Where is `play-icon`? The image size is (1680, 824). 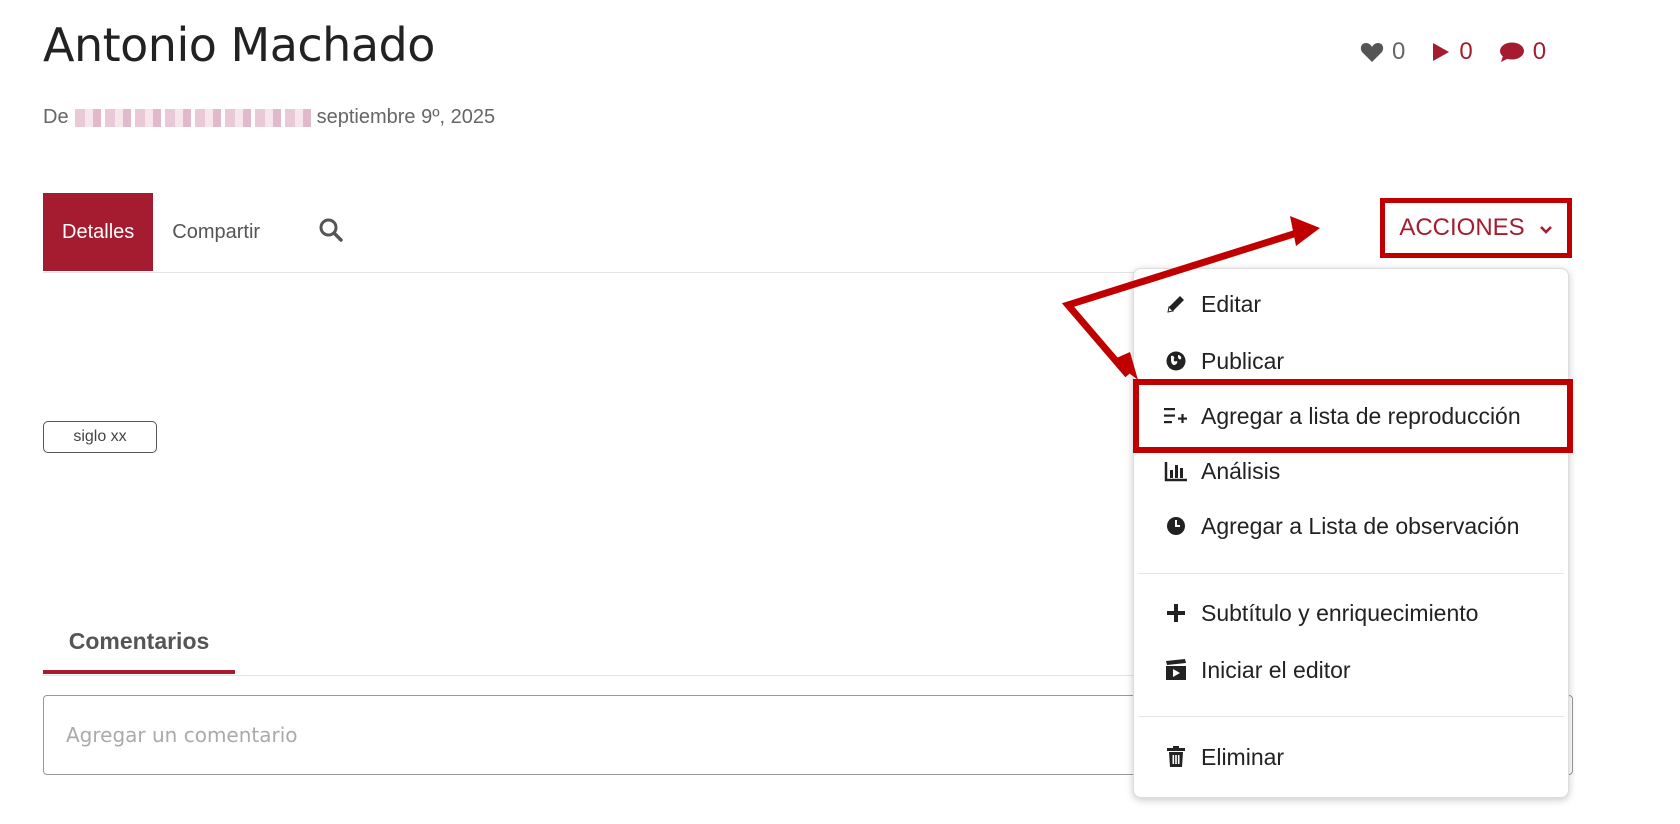 play-icon is located at coordinates (1441, 52).